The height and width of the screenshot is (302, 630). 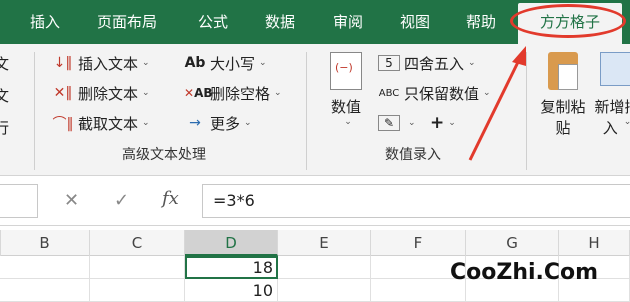 What do you see at coordinates (137, 243) in the screenshot?
I see `column-header-c: C` at bounding box center [137, 243].